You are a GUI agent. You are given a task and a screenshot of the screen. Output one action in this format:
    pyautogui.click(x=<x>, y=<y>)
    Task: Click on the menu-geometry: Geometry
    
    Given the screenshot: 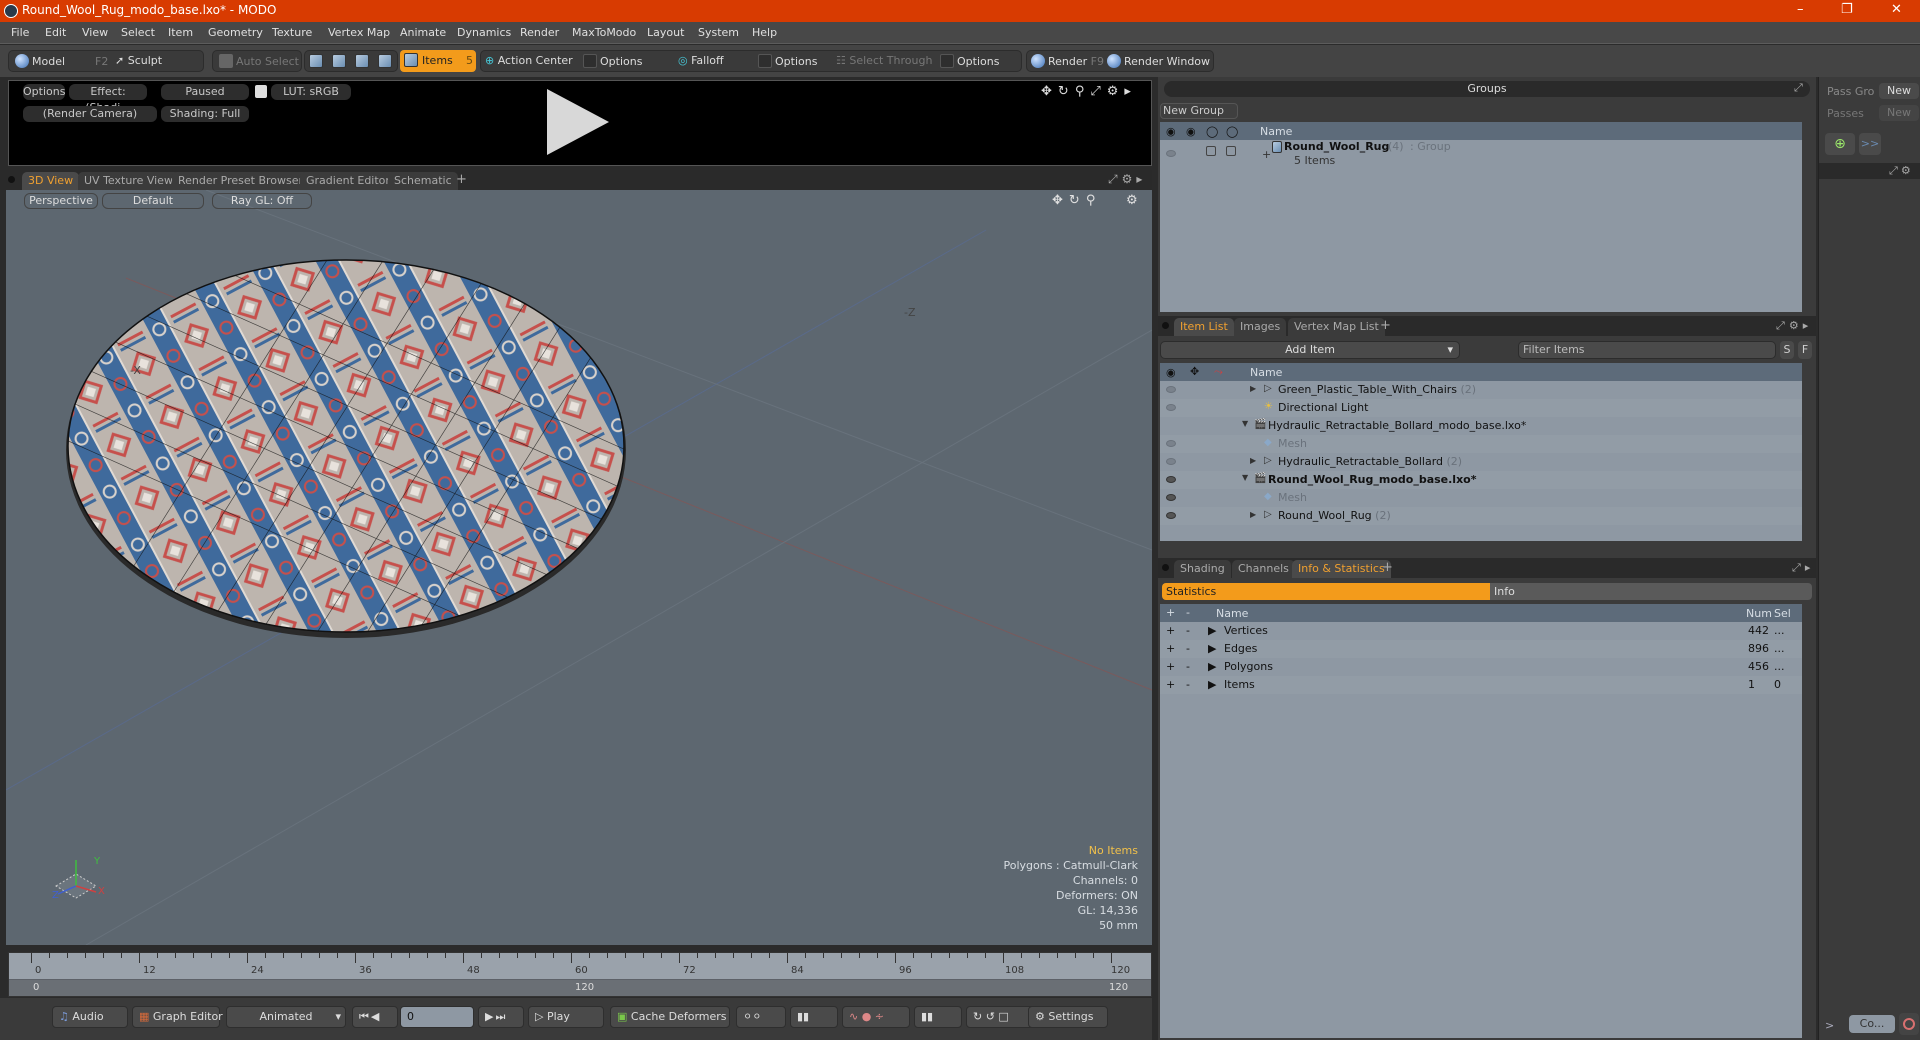 What is the action you would take?
    pyautogui.click(x=235, y=32)
    